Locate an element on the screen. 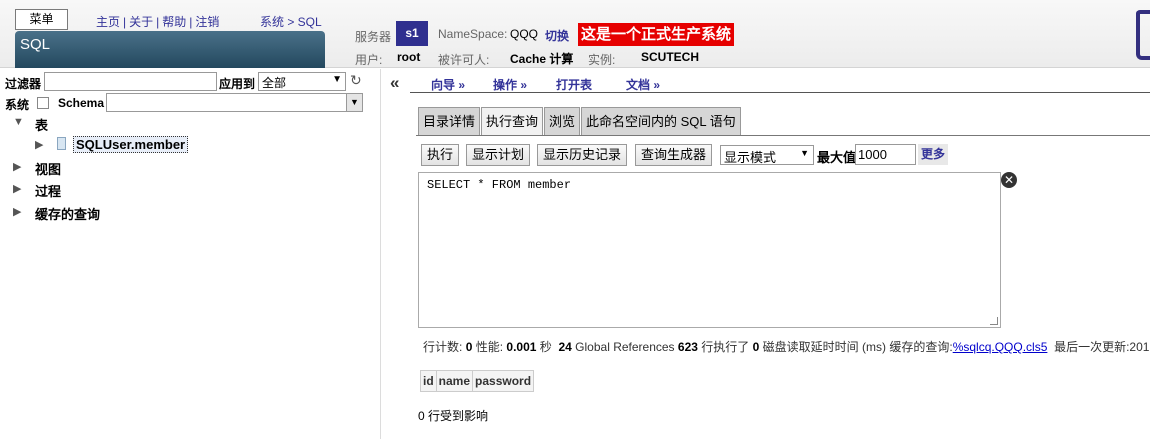 The height and width of the screenshot is (439, 1150). lines-executed-value: 623 is located at coordinates (687, 347).